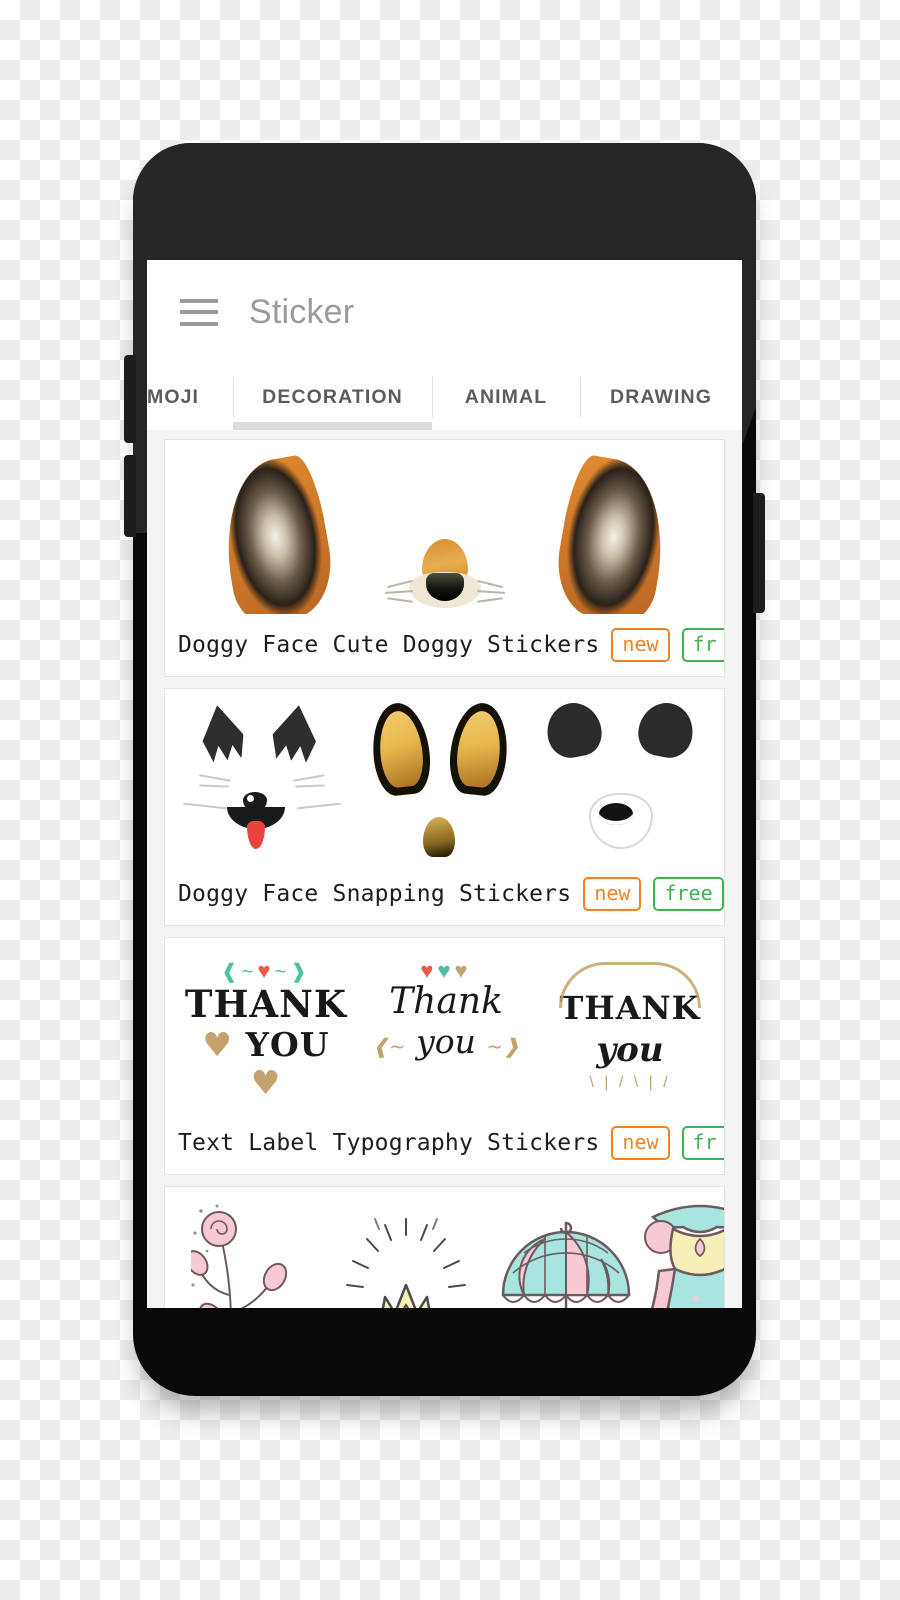 The width and height of the screenshot is (900, 1600). Describe the element at coordinates (625, 776) in the screenshot. I see `panda-face-sticker-icon` at that location.